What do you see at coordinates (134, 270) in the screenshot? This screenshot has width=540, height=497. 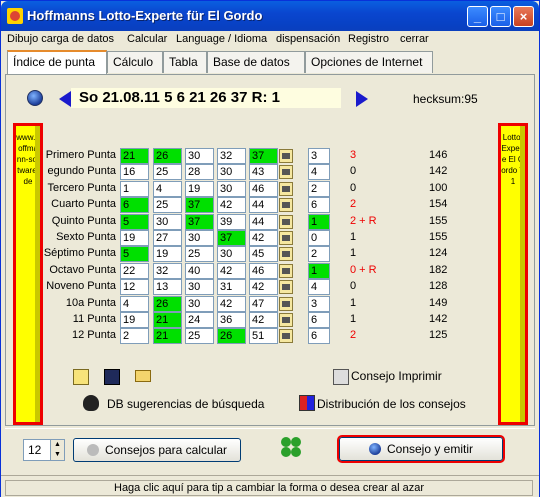 I see `tip-number-field: 22` at bounding box center [134, 270].